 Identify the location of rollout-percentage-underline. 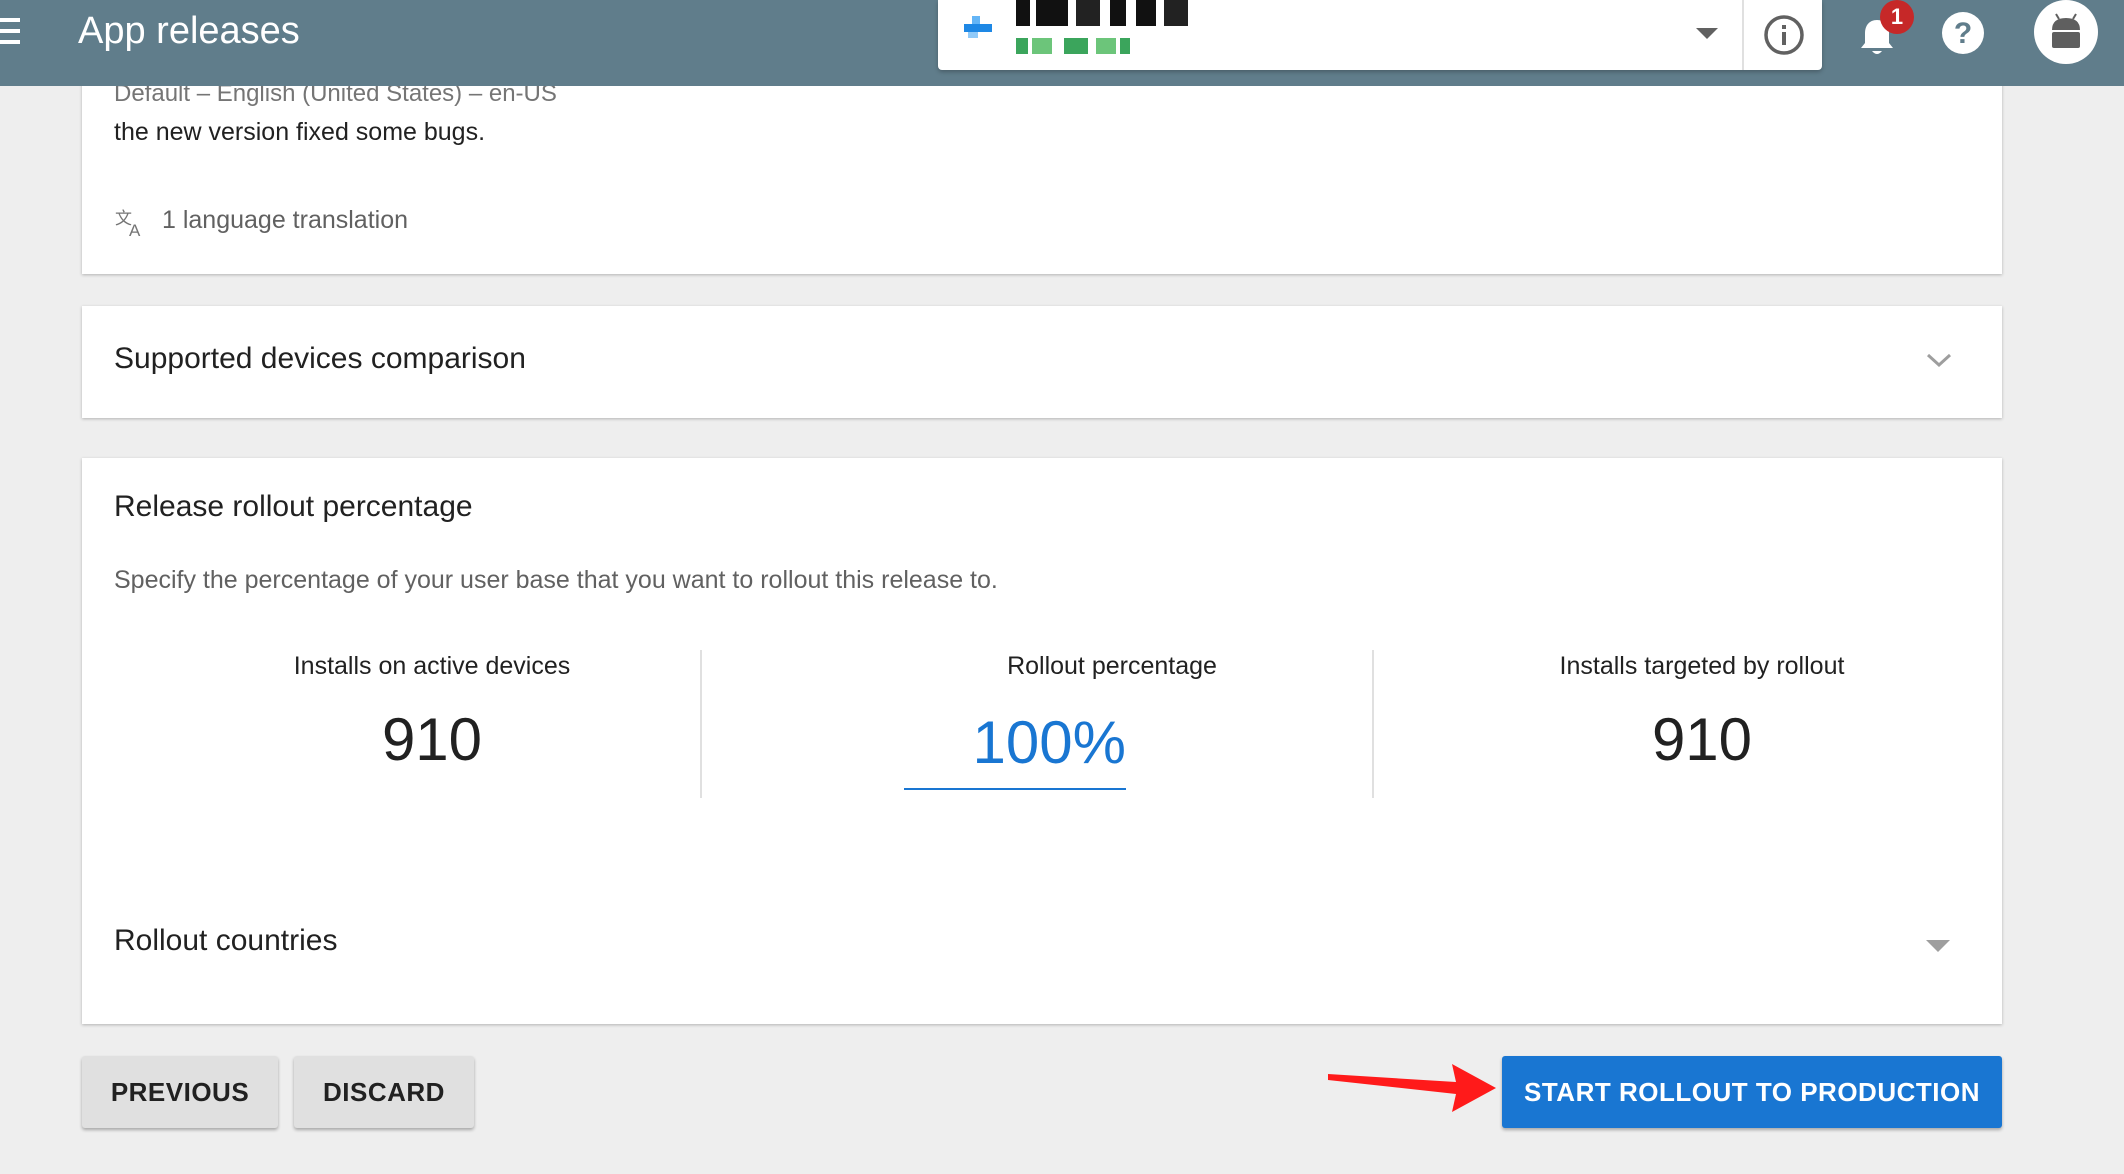
(1015, 789).